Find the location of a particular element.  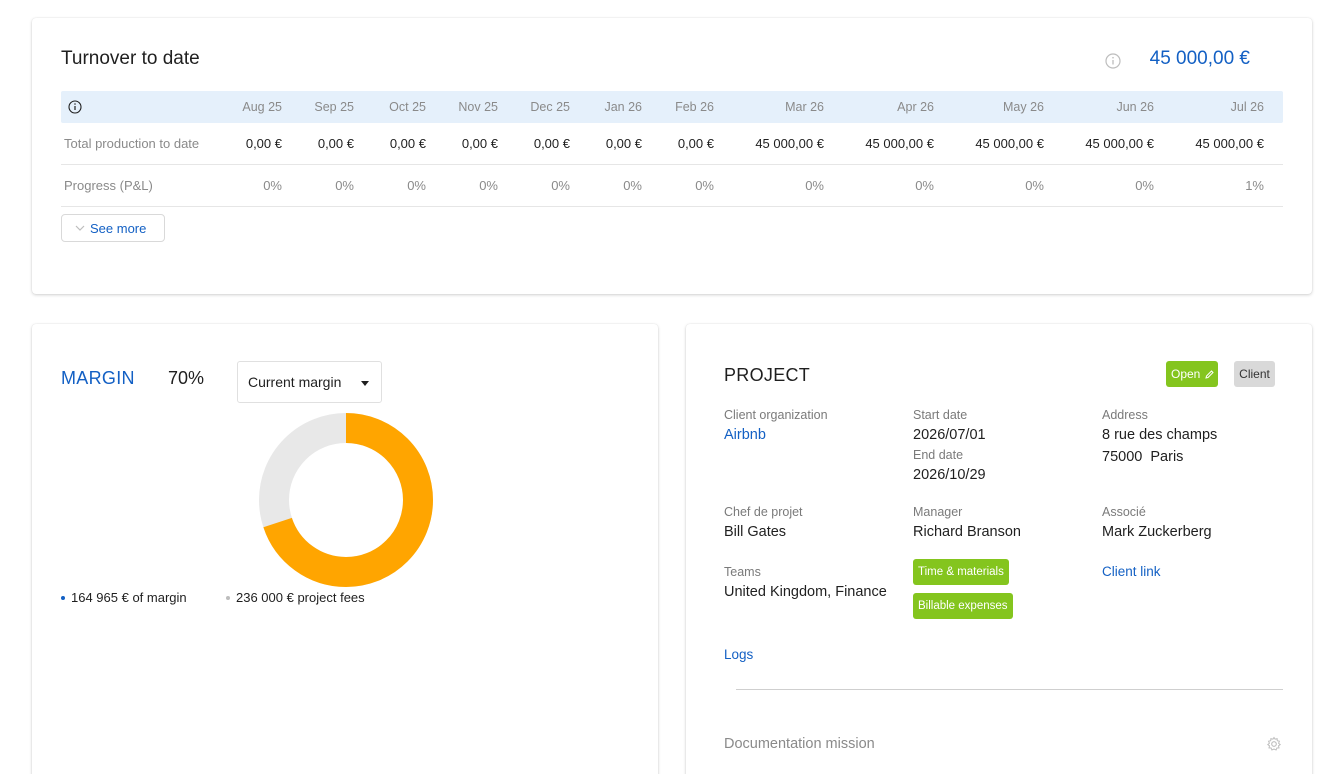

column-header: May 26 is located at coordinates (1023, 107).